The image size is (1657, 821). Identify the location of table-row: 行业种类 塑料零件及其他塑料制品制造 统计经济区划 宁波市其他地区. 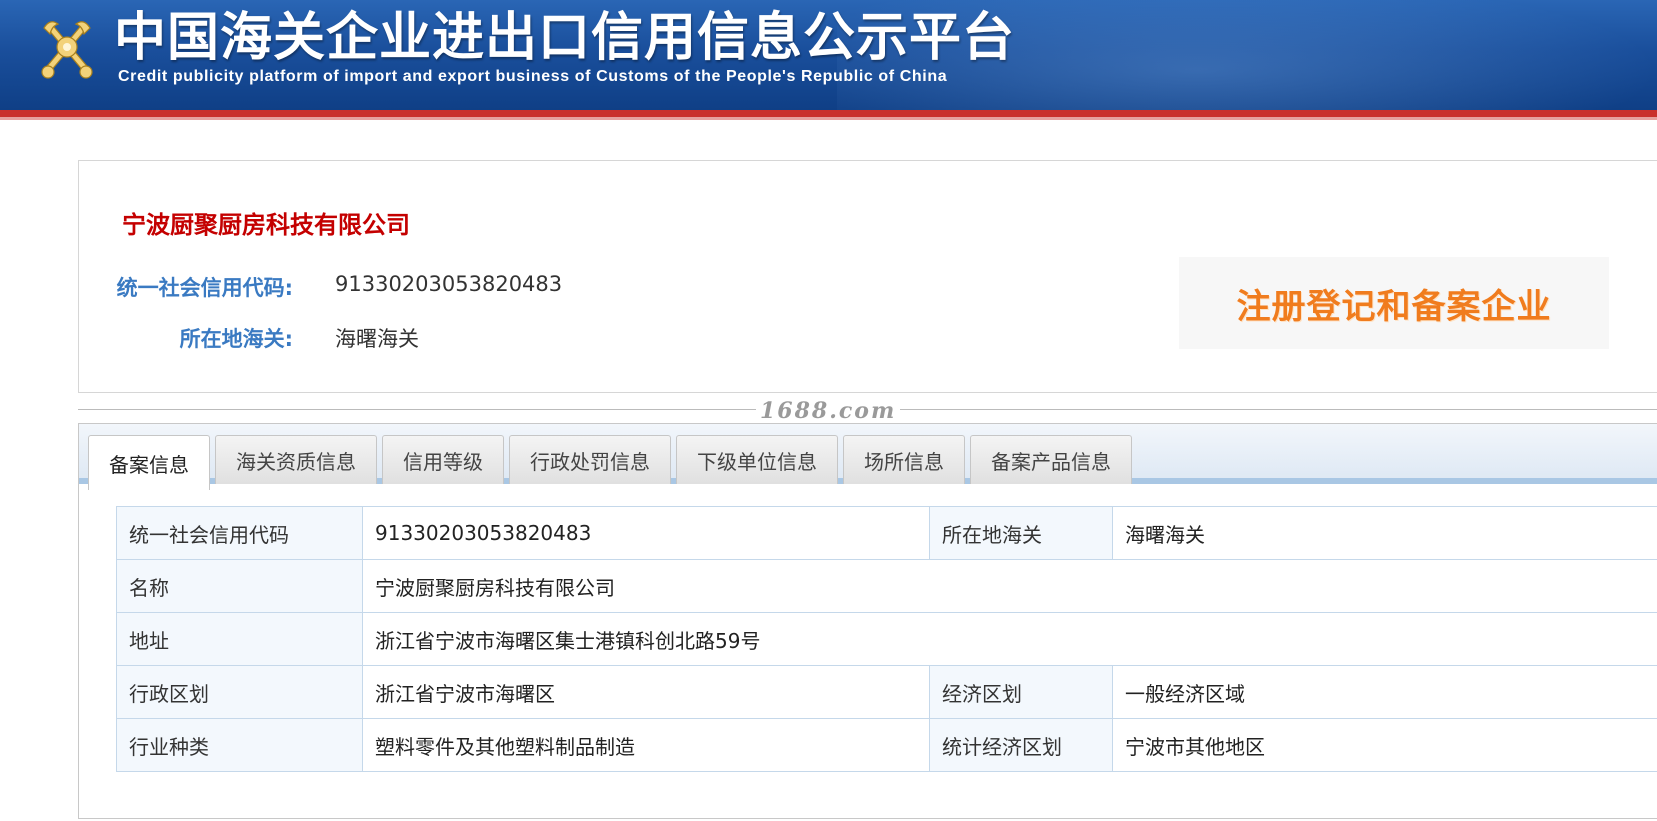
(886, 745).